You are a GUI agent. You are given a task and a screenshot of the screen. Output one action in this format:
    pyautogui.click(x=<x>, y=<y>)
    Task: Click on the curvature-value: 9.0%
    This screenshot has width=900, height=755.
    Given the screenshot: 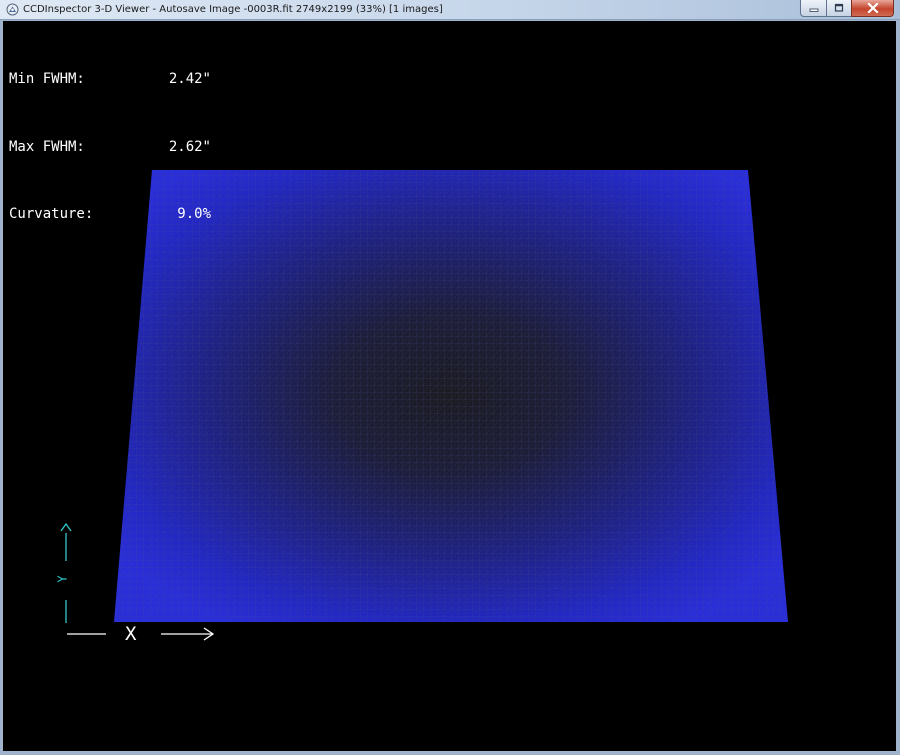 What is the action you would take?
    pyautogui.click(x=194, y=214)
    